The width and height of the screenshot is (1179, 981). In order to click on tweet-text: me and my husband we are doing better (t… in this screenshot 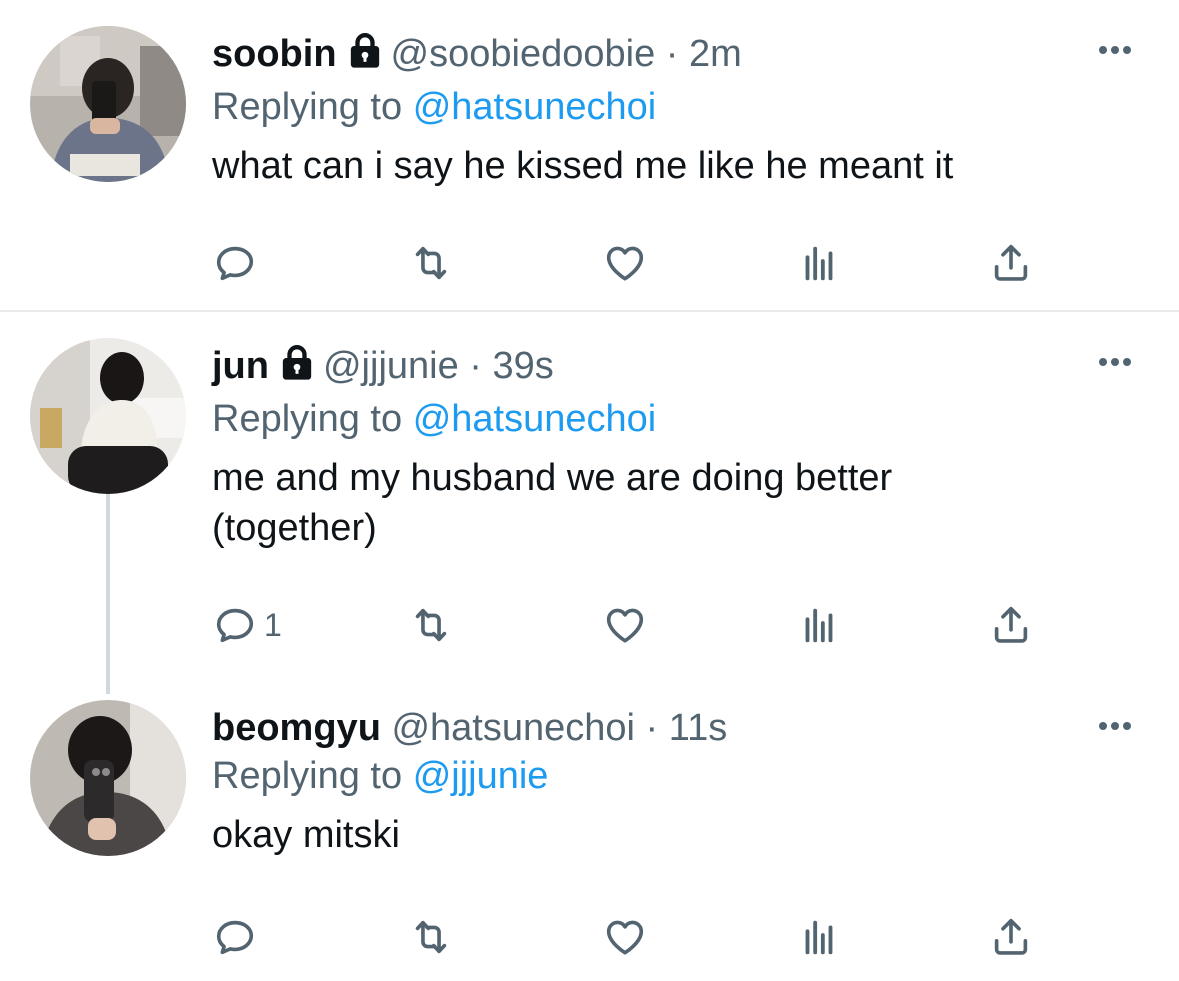, I will do `click(552, 503)`.